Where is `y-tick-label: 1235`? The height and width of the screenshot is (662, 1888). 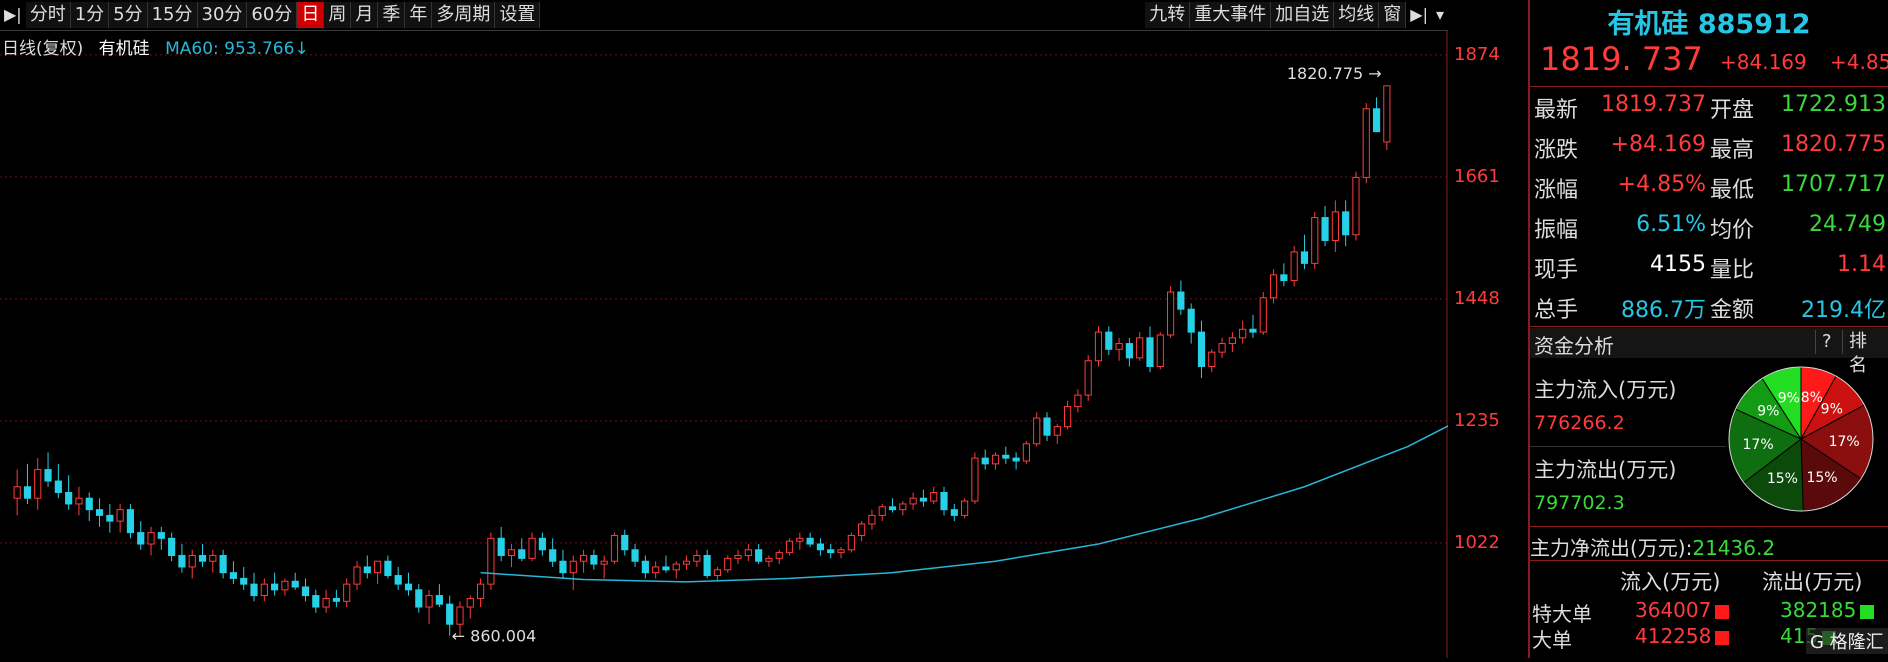
y-tick-label: 1235 is located at coordinates (1477, 420).